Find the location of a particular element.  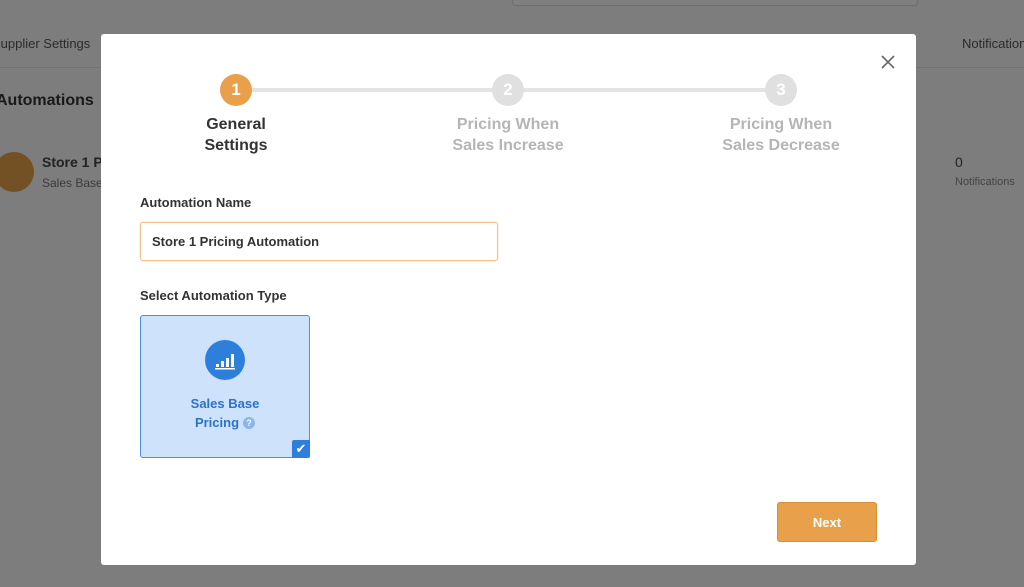

automation-type-label: Select Automation Type is located at coordinates (213, 295).